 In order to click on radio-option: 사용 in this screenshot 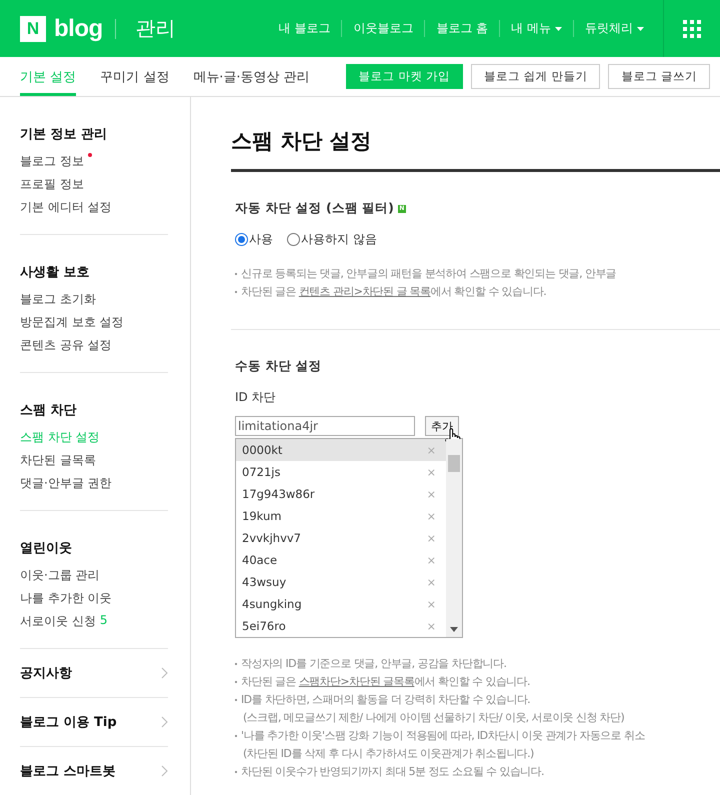, I will do `click(254, 239)`.